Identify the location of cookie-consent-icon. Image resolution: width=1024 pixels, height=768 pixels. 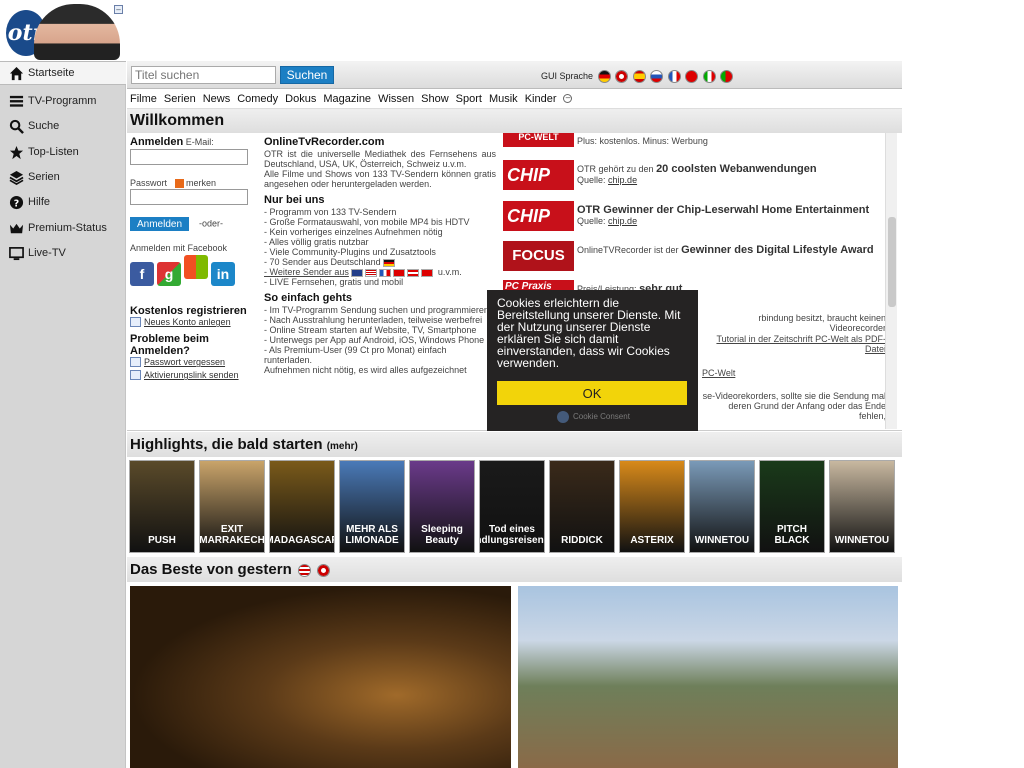
(563, 417).